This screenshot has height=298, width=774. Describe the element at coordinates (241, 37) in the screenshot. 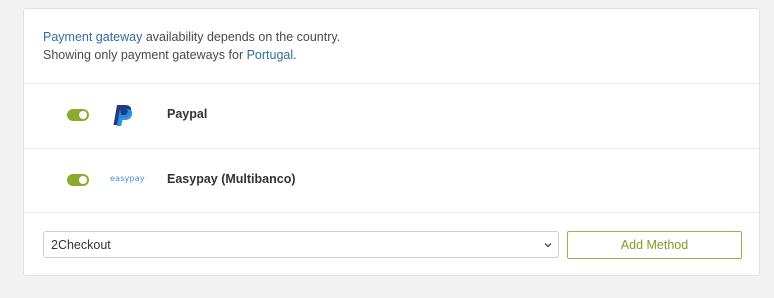

I see `notice-line-1-text: availability depends on the country.` at that location.